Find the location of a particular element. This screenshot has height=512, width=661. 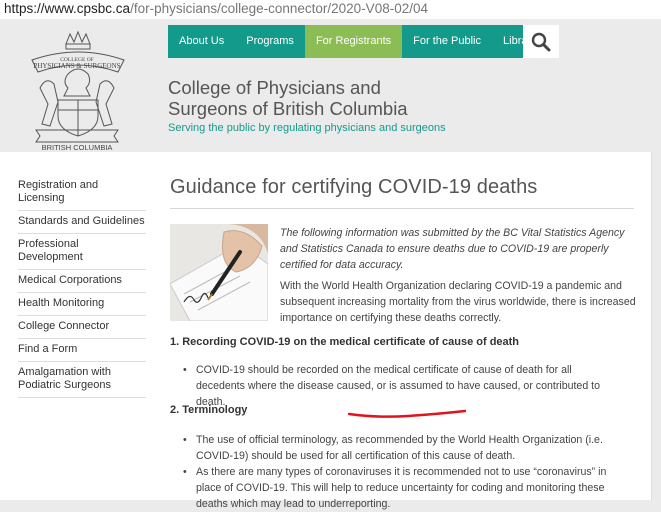

sidebar-item-registration: Registration and Licensing is located at coordinates (82, 193).